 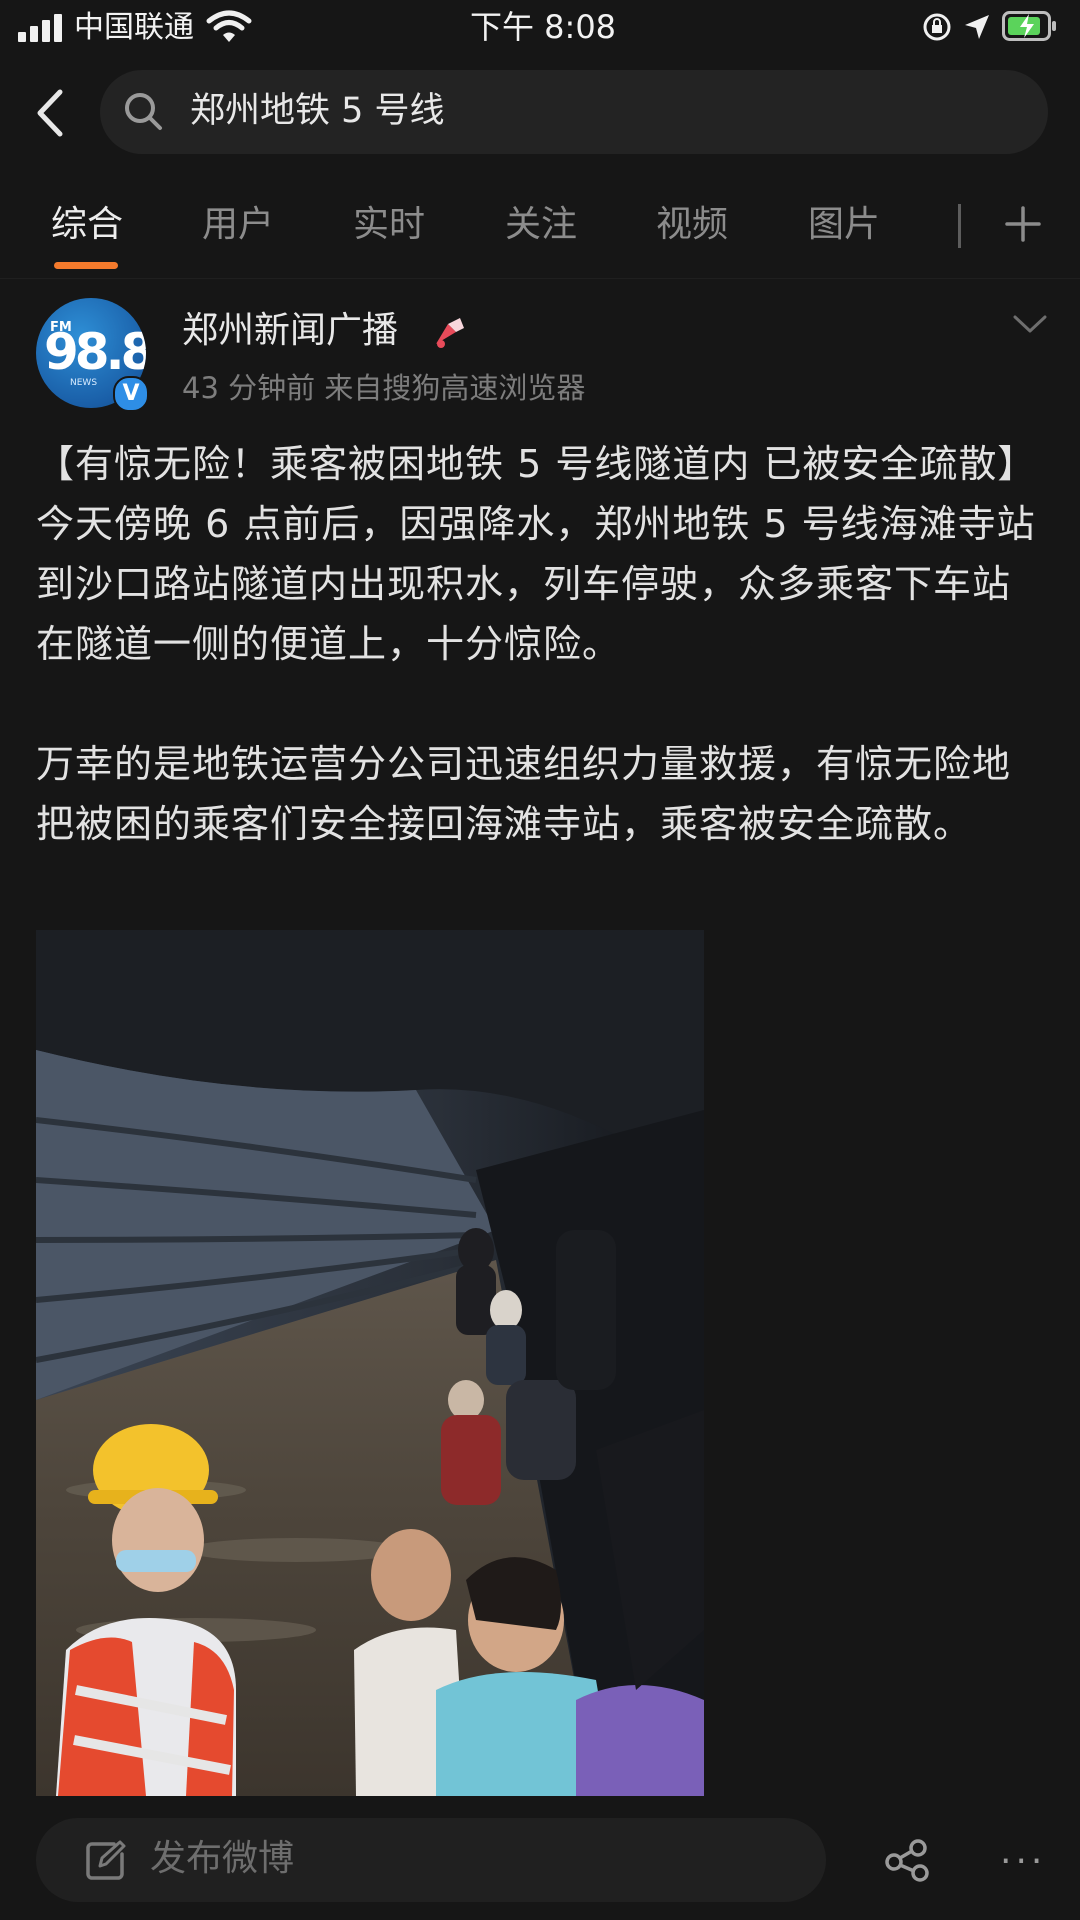 What do you see at coordinates (131, 394) in the screenshot?
I see `verified-icon: V` at bounding box center [131, 394].